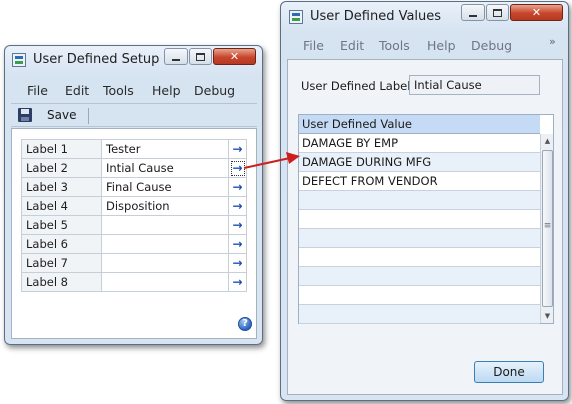 The image size is (572, 404). What do you see at coordinates (419, 162) in the screenshot?
I see `list-item: DAMAGE DURING MFG` at bounding box center [419, 162].